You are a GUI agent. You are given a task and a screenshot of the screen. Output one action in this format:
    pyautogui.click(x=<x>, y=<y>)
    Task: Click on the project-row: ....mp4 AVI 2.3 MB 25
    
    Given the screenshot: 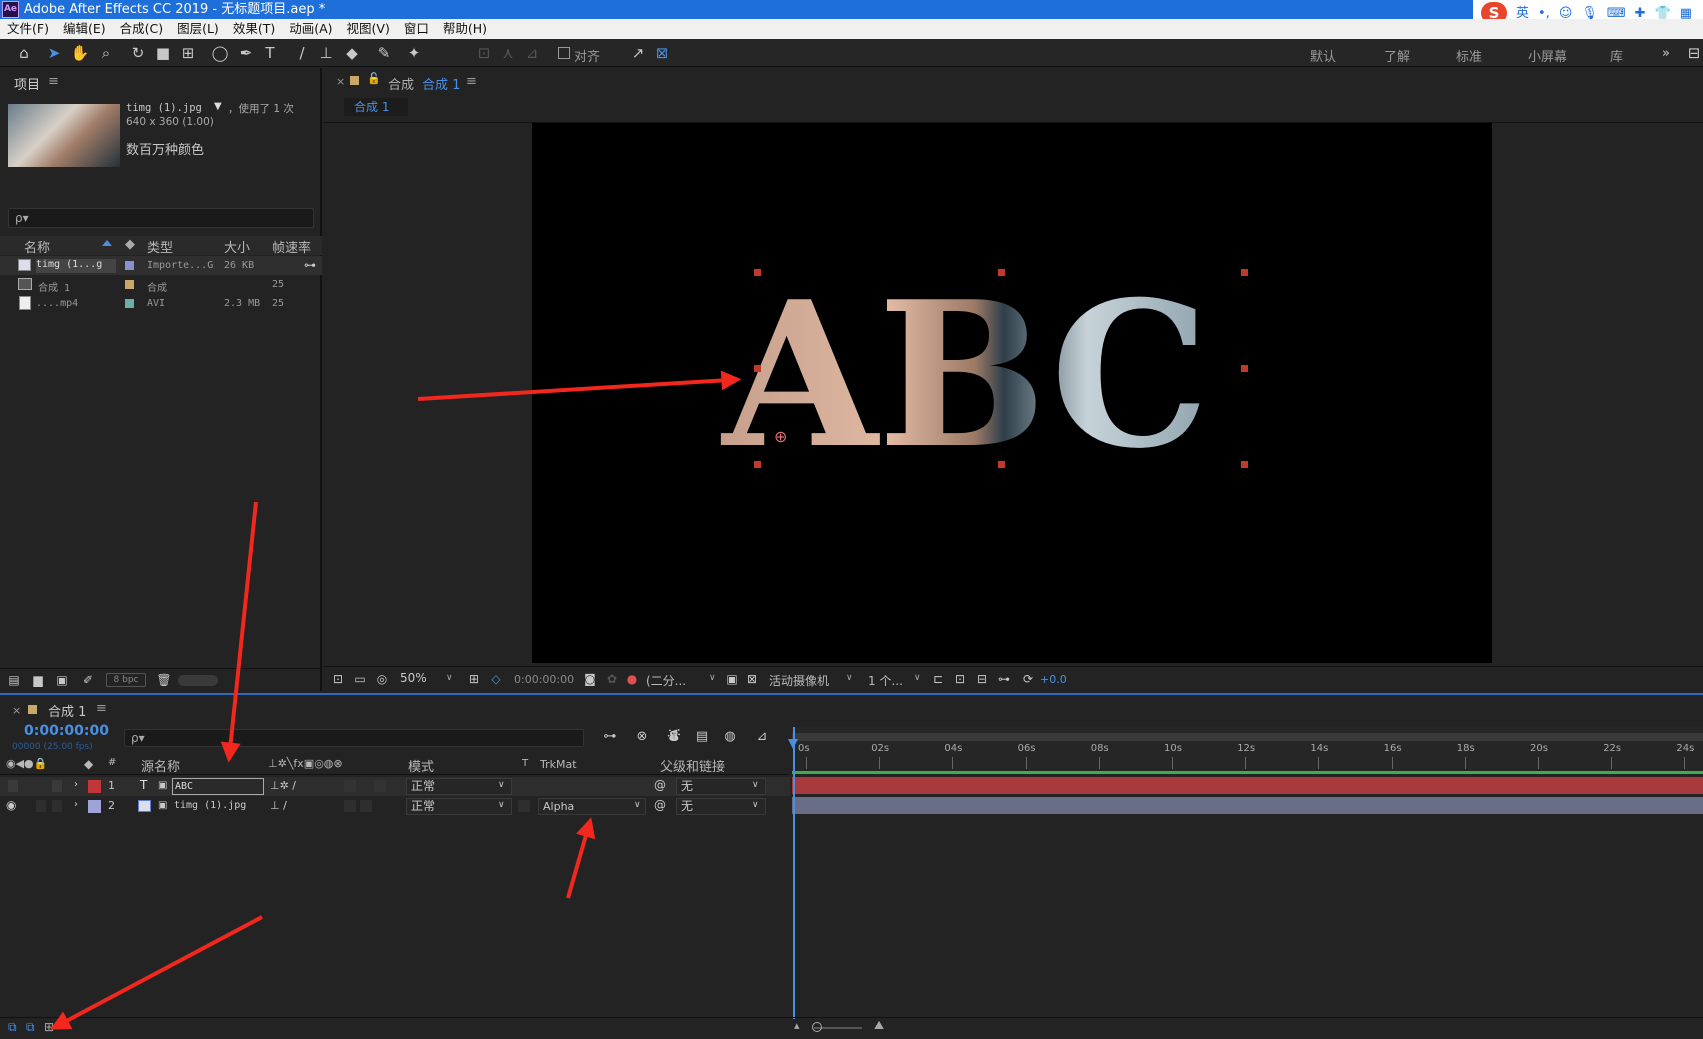 What is the action you would take?
    pyautogui.click(x=161, y=303)
    